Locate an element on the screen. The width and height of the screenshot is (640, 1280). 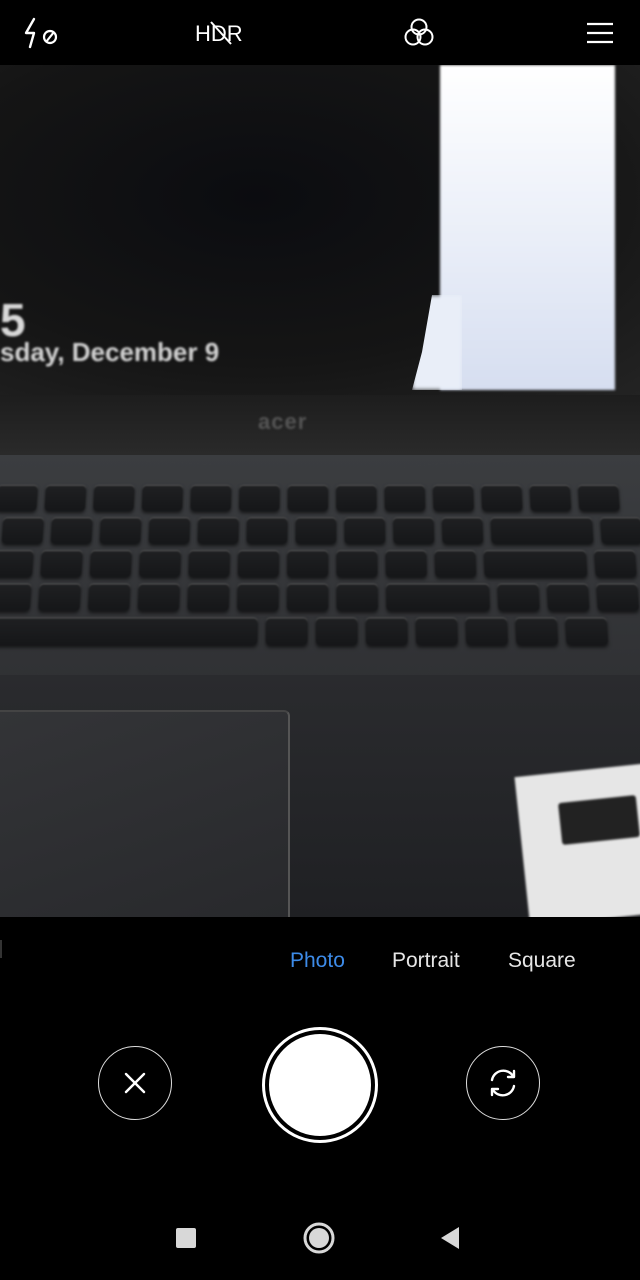
back-button is located at coordinates (450, 1238).